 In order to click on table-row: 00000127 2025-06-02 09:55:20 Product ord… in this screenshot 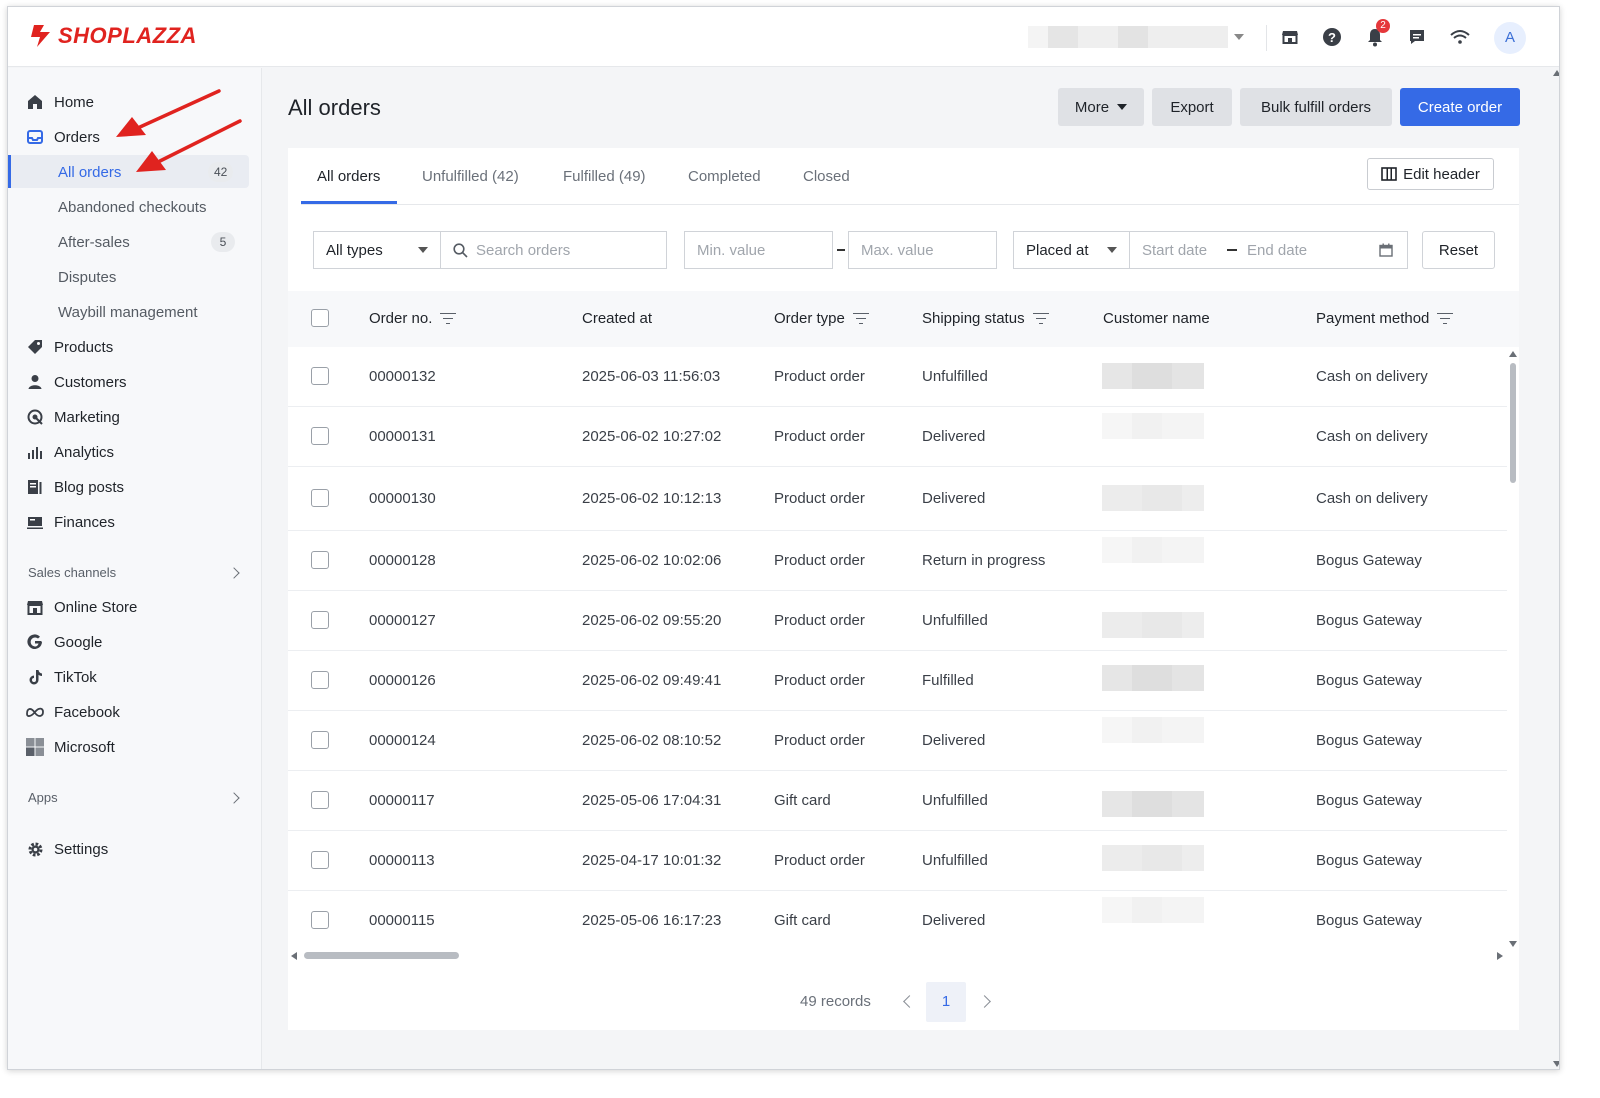, I will do `click(897, 621)`.